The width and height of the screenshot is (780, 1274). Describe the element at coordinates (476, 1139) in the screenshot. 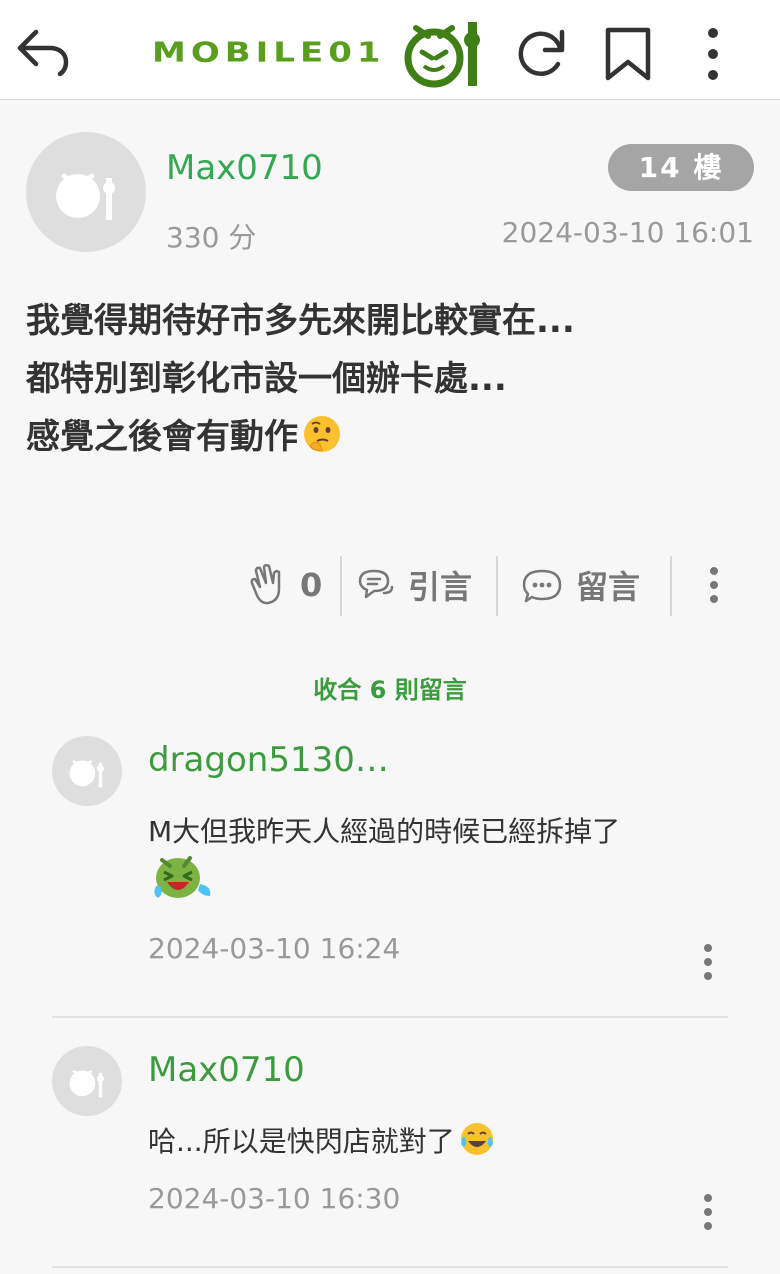

I see `tears-of-joy-icon` at that location.